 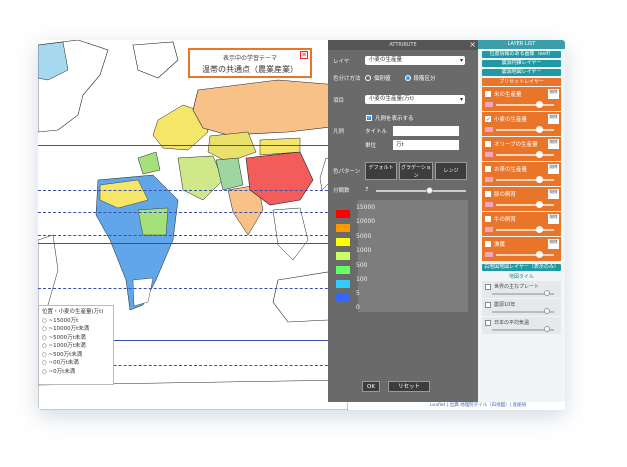 I want to click on classes-slider-knob, so click(x=429, y=190).